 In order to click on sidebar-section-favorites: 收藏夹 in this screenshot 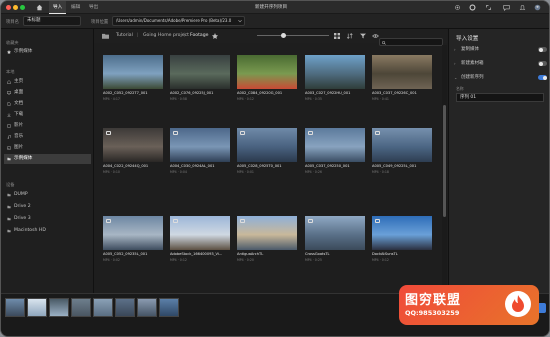, I will do `click(12, 42)`.